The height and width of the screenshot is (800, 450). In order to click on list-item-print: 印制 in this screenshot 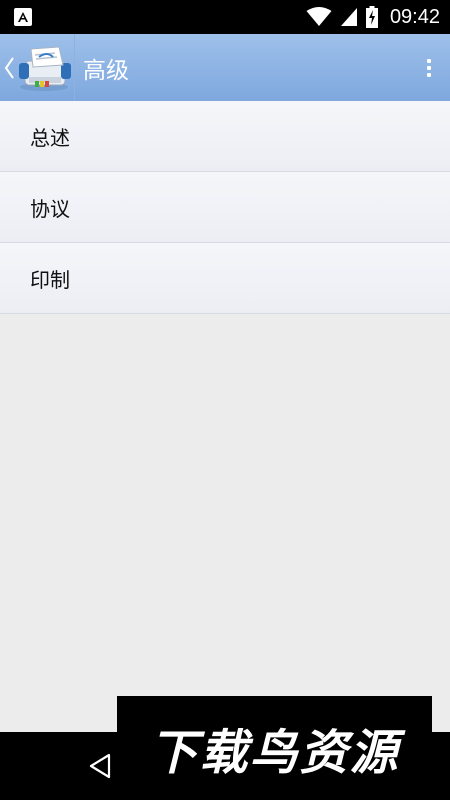, I will do `click(225, 278)`.